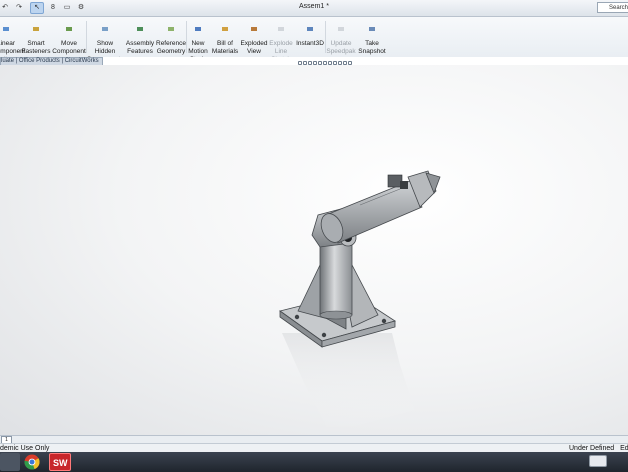 The image size is (628, 472). I want to click on tool-label: Move Component, so click(69, 47).